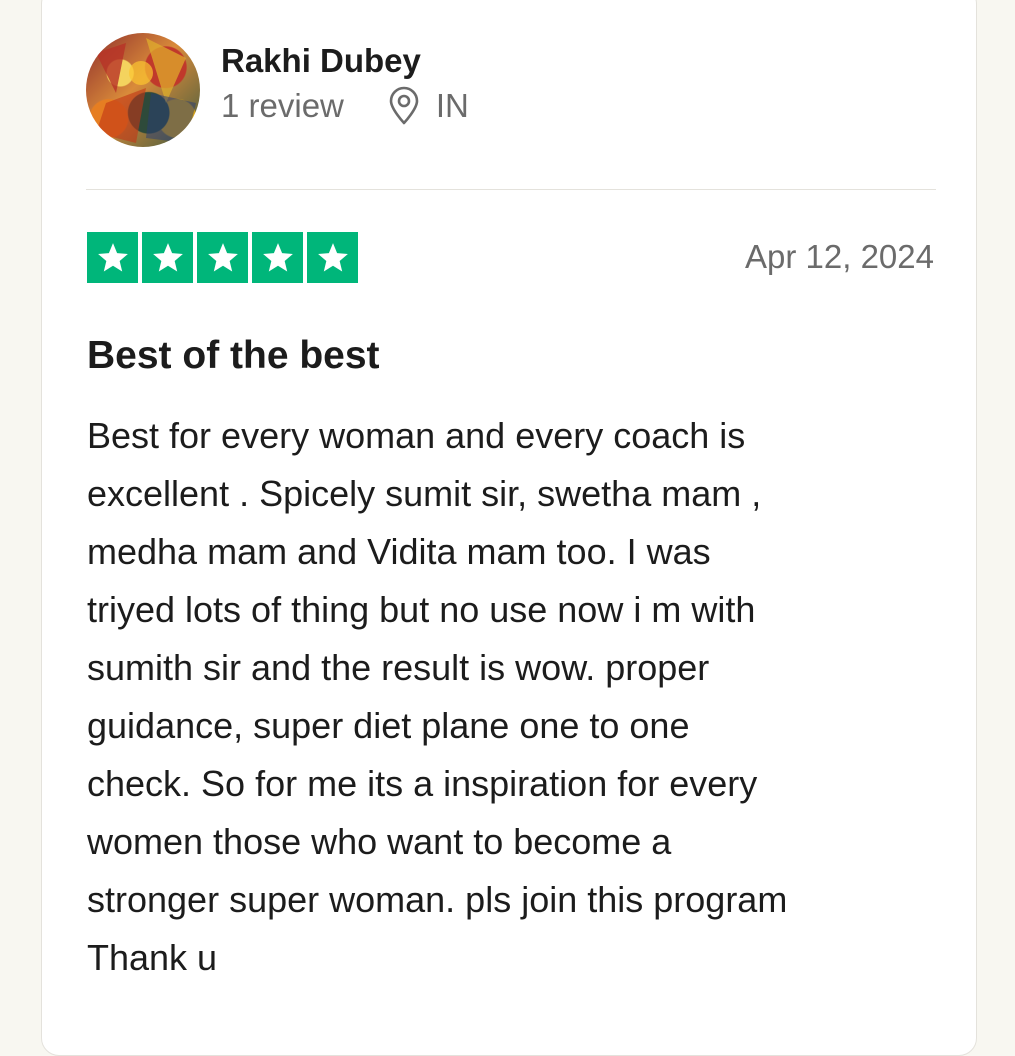 The height and width of the screenshot is (1056, 1015). I want to click on reviewer-name: Rakhi Dubey, so click(321, 61).